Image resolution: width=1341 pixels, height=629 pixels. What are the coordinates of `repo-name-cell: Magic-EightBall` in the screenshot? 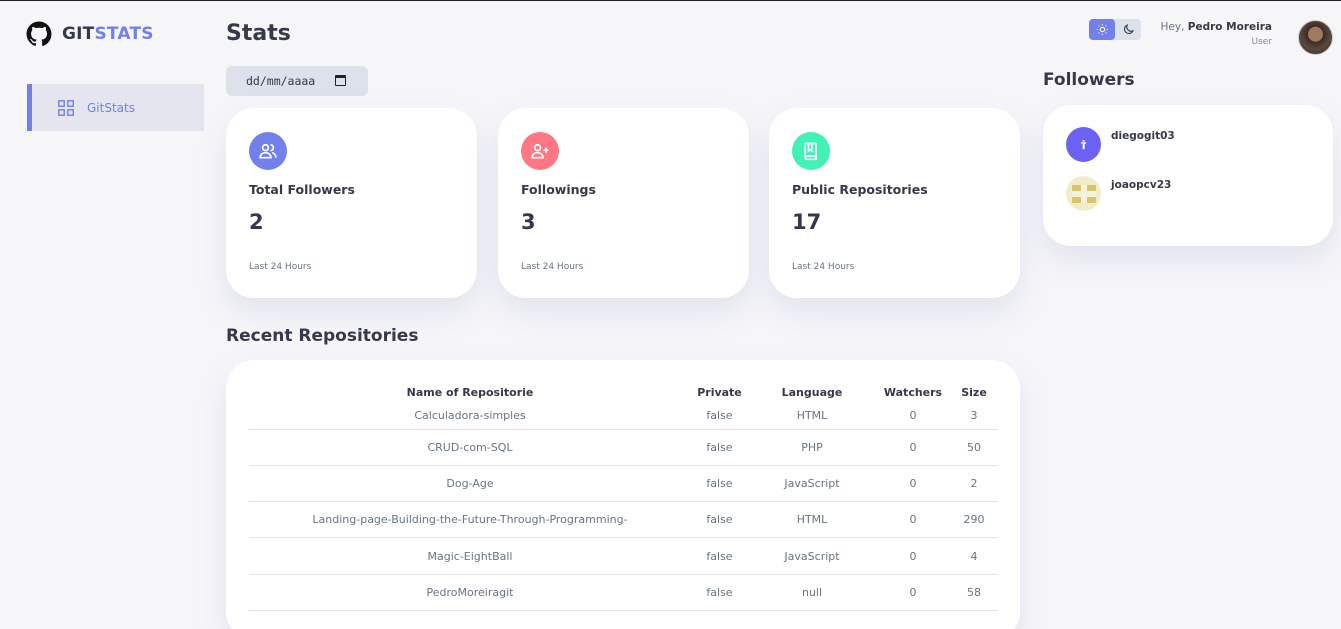 It's located at (470, 556).